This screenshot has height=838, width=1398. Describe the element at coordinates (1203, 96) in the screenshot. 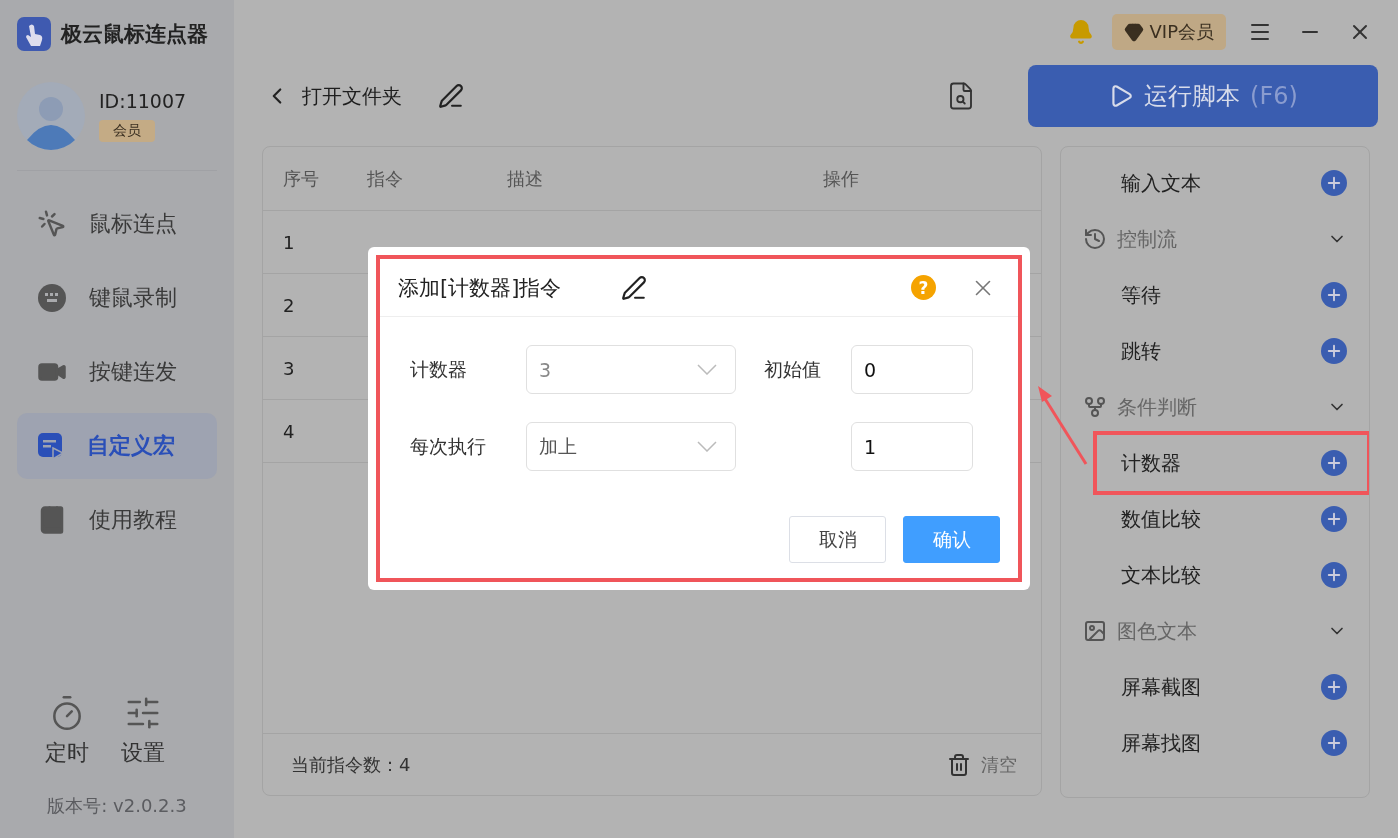

I see `run-script-button: 运行脚本 (F6)` at that location.